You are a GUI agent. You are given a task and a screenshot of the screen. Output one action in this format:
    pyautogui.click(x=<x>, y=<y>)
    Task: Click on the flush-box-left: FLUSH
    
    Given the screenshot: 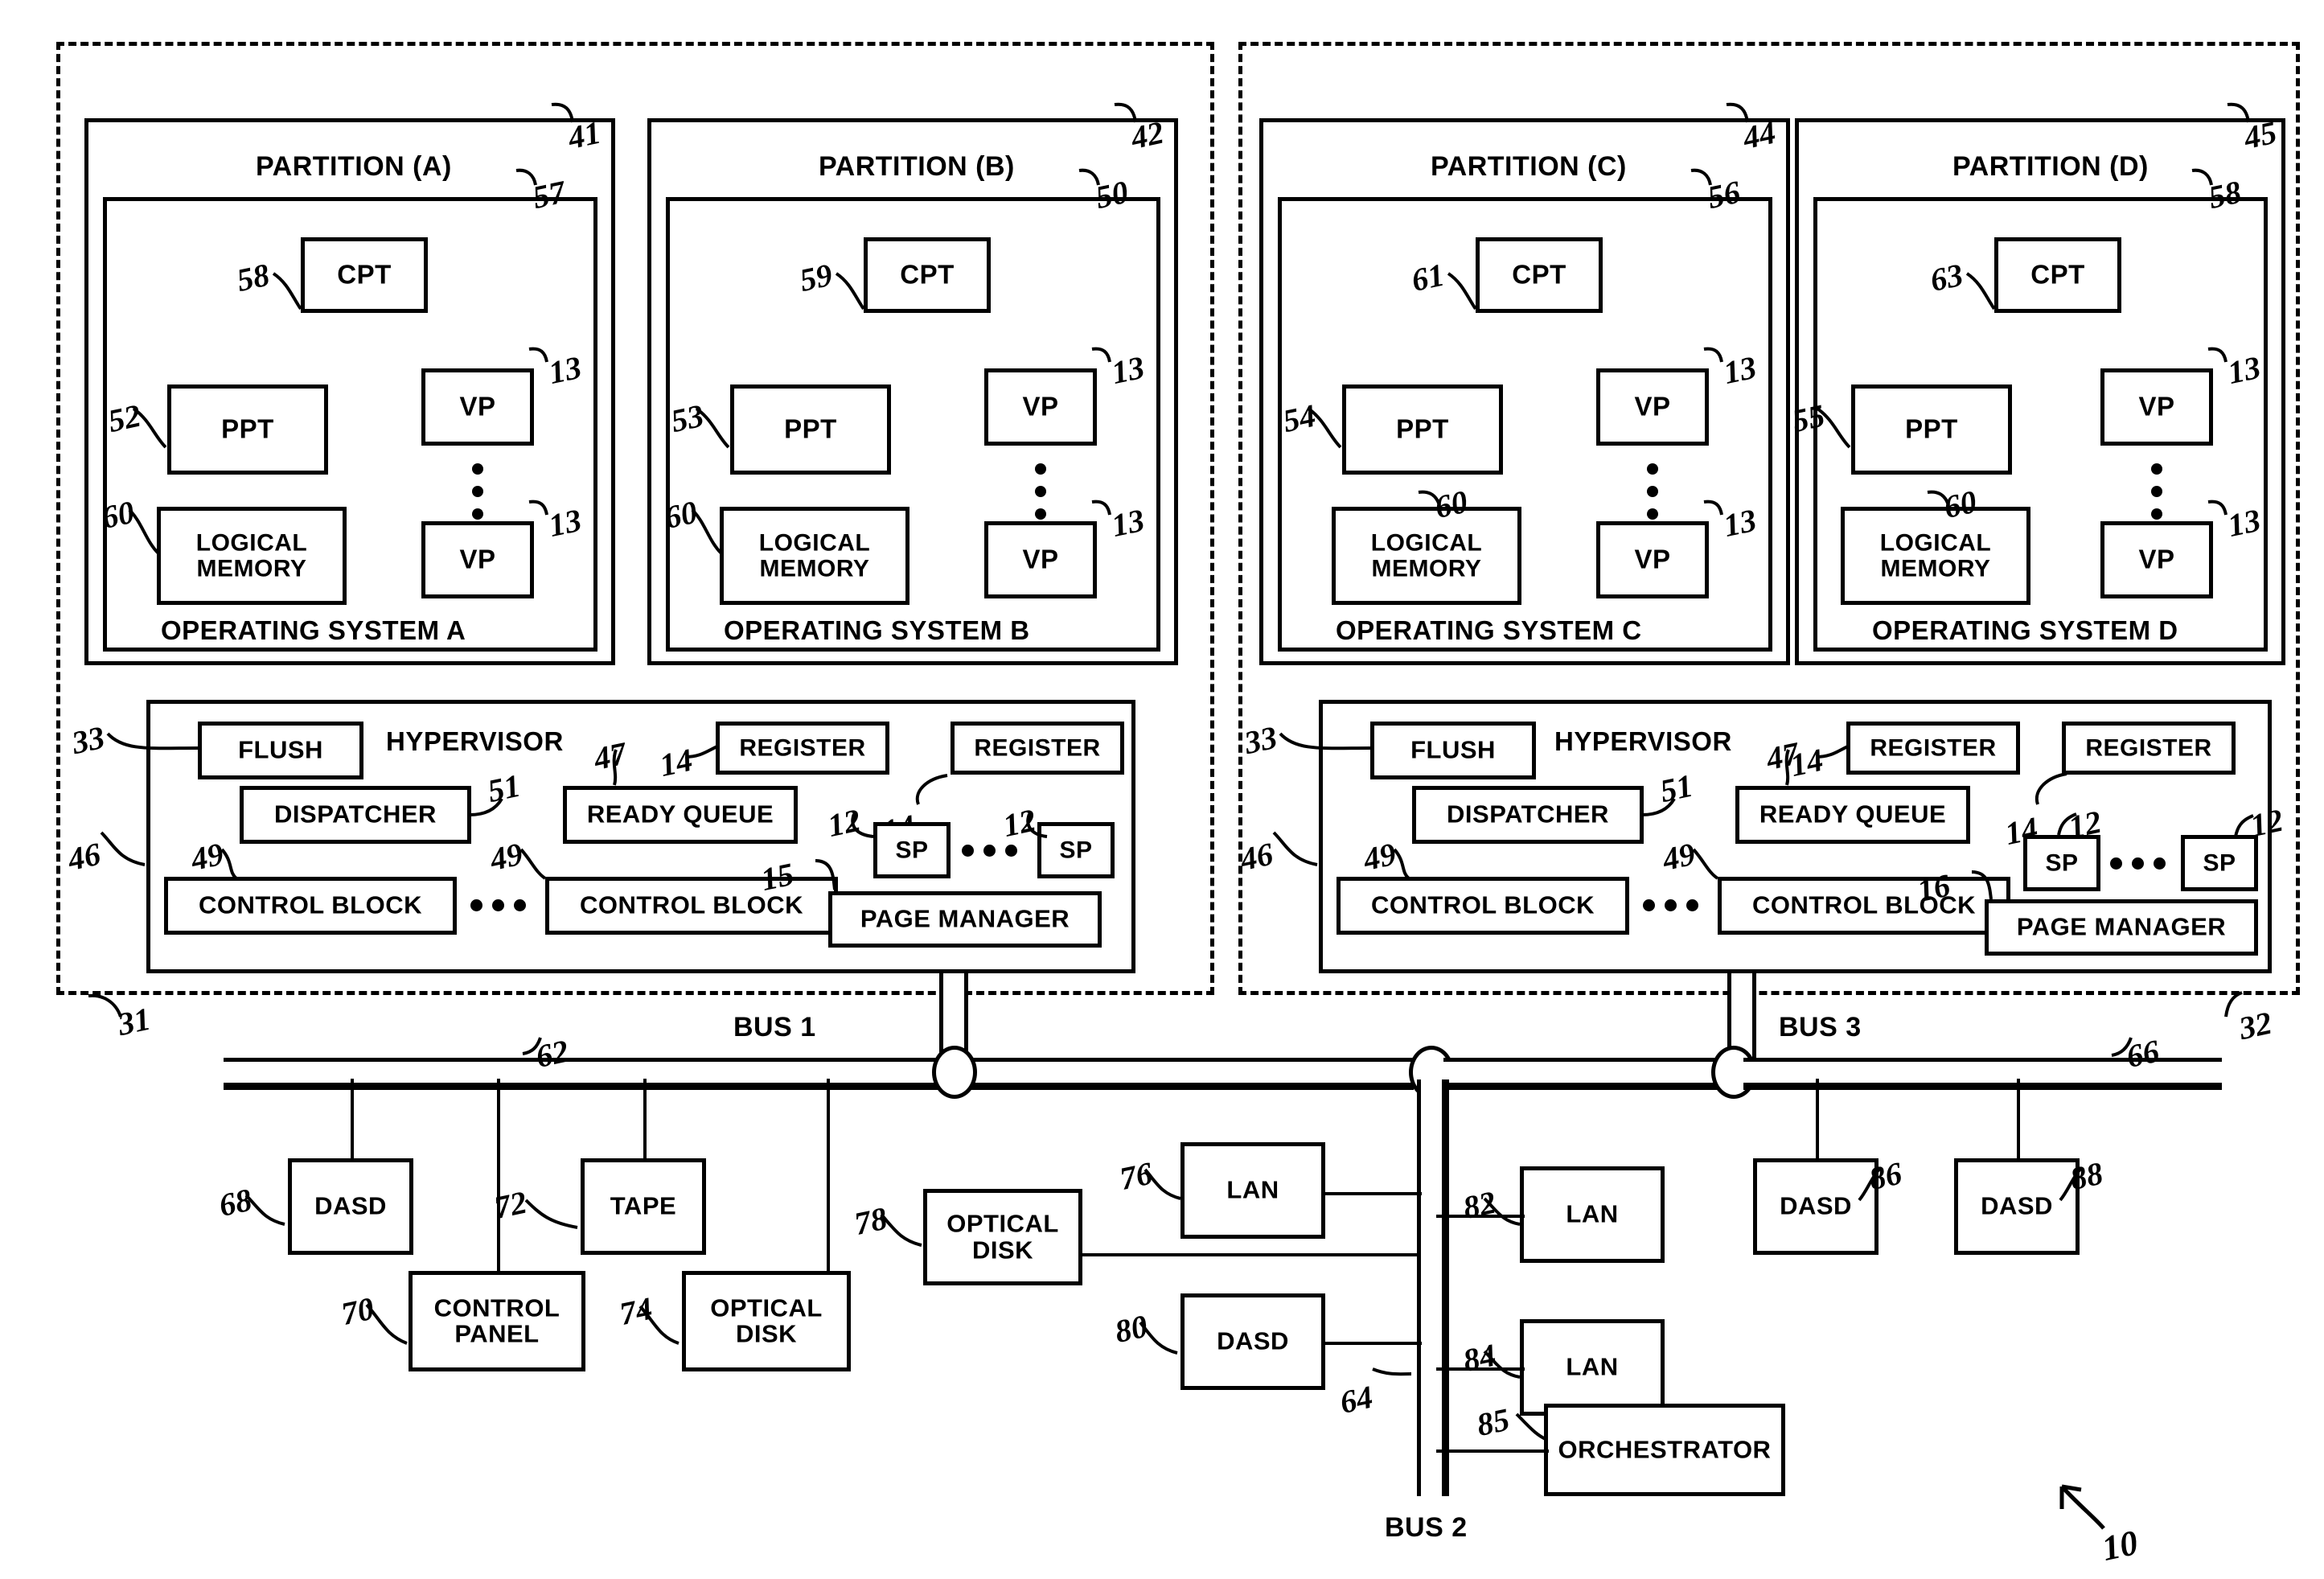 What is the action you would take?
    pyautogui.click(x=280, y=750)
    